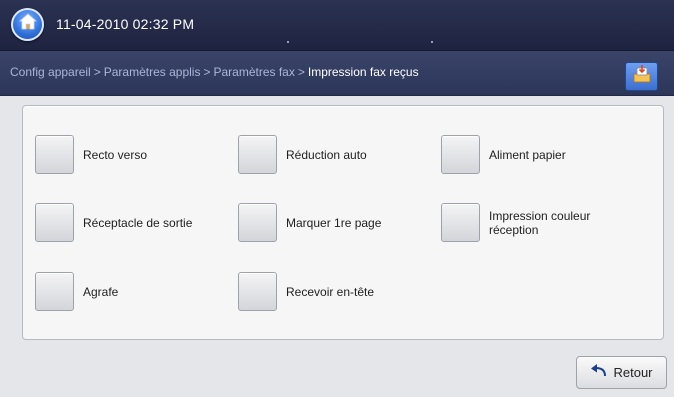 The image size is (674, 397). Describe the element at coordinates (152, 72) in the screenshot. I see `breadcrumb-item-apps: Paramètres applis` at that location.